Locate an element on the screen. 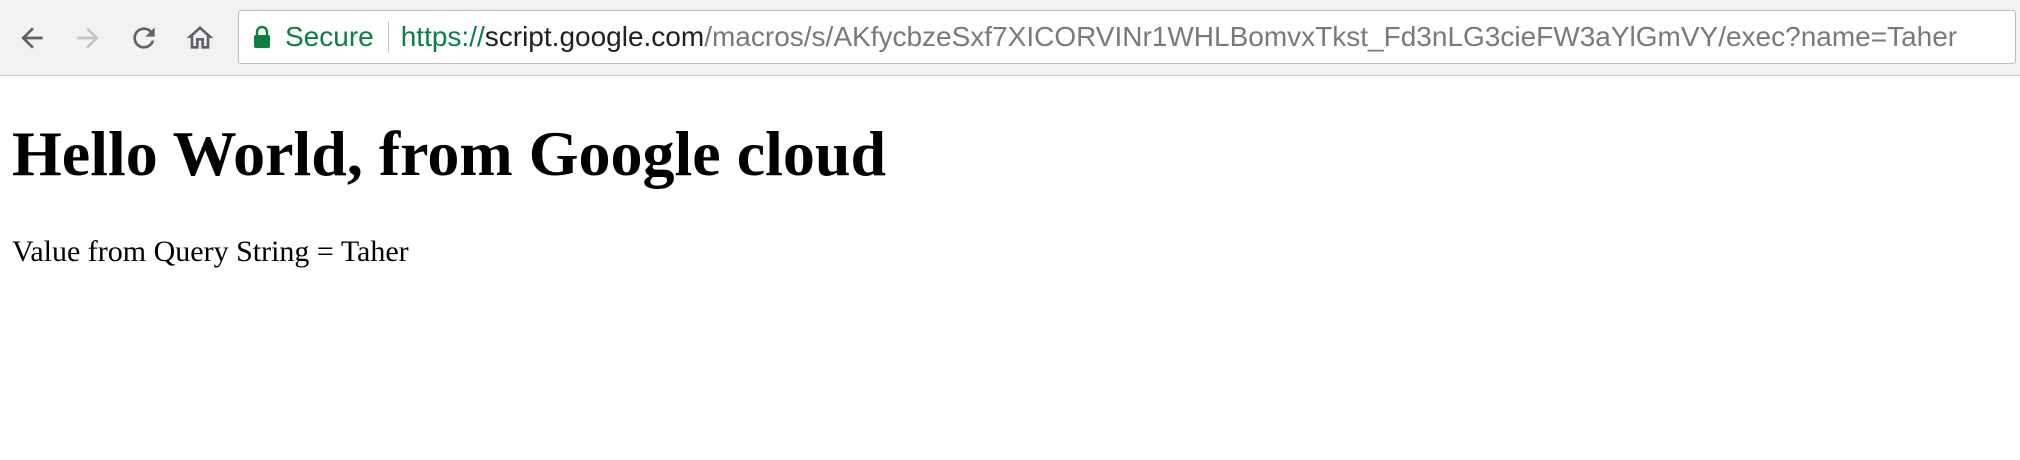  back-button is located at coordinates (32, 38).